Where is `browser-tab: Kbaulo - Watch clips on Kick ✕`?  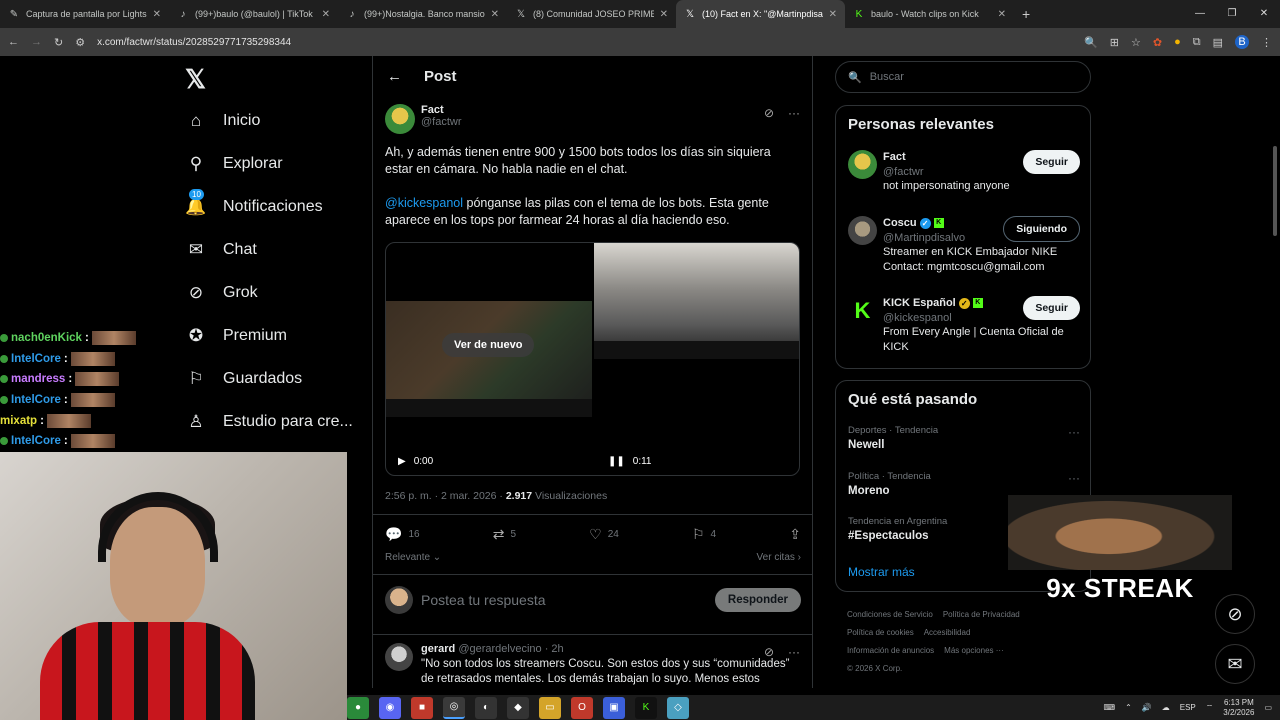 browser-tab: Kbaulo - Watch clips on Kick ✕ is located at coordinates (929, 14).